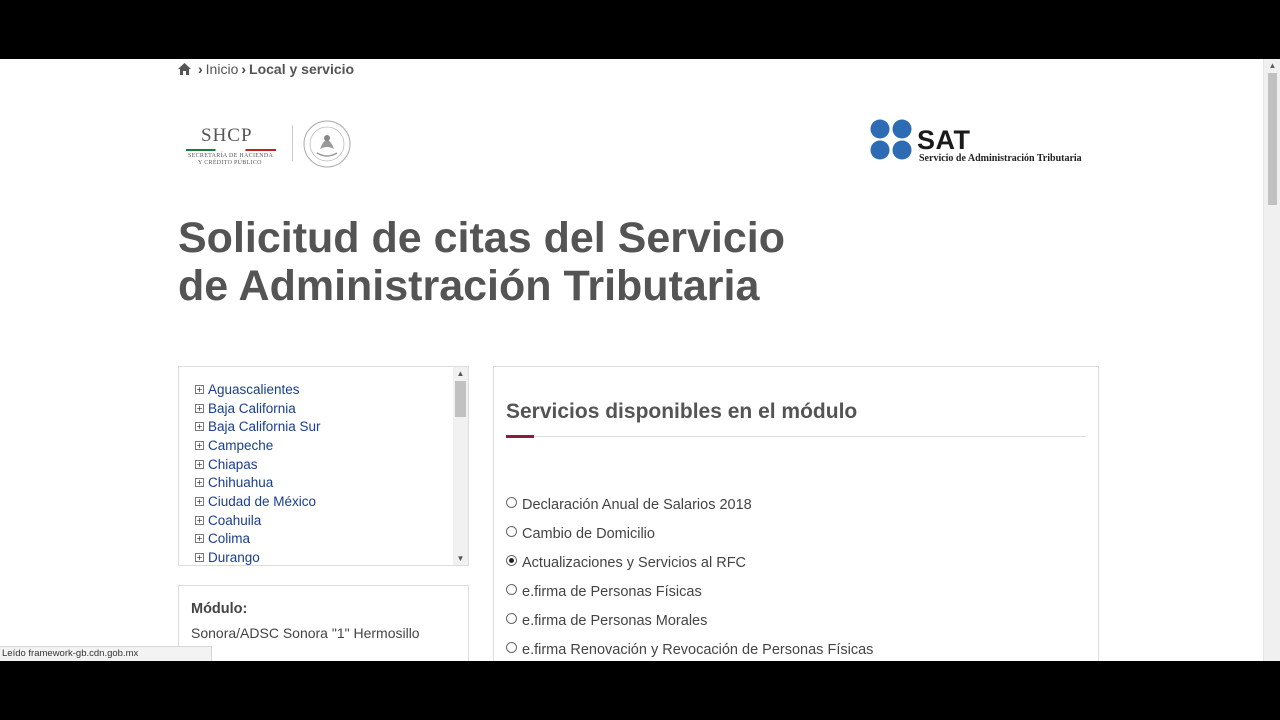 This screenshot has width=1280, height=720. I want to click on service-option: e.firma de Personas Morales, so click(689, 620).